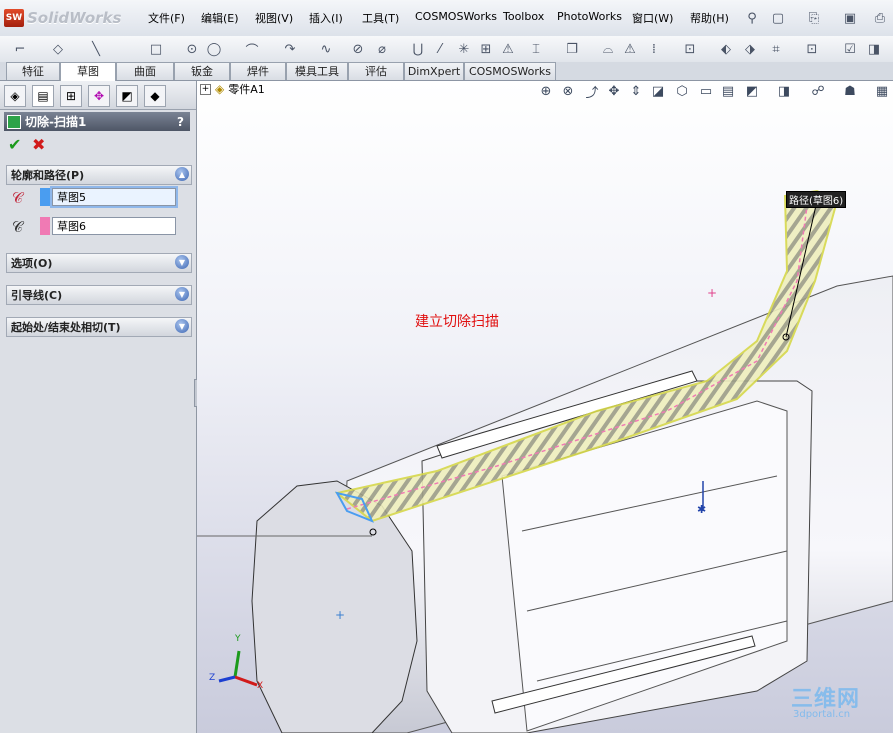 The height and width of the screenshot is (733, 893). I want to click on hide-show-icon: ▤, so click(728, 91).